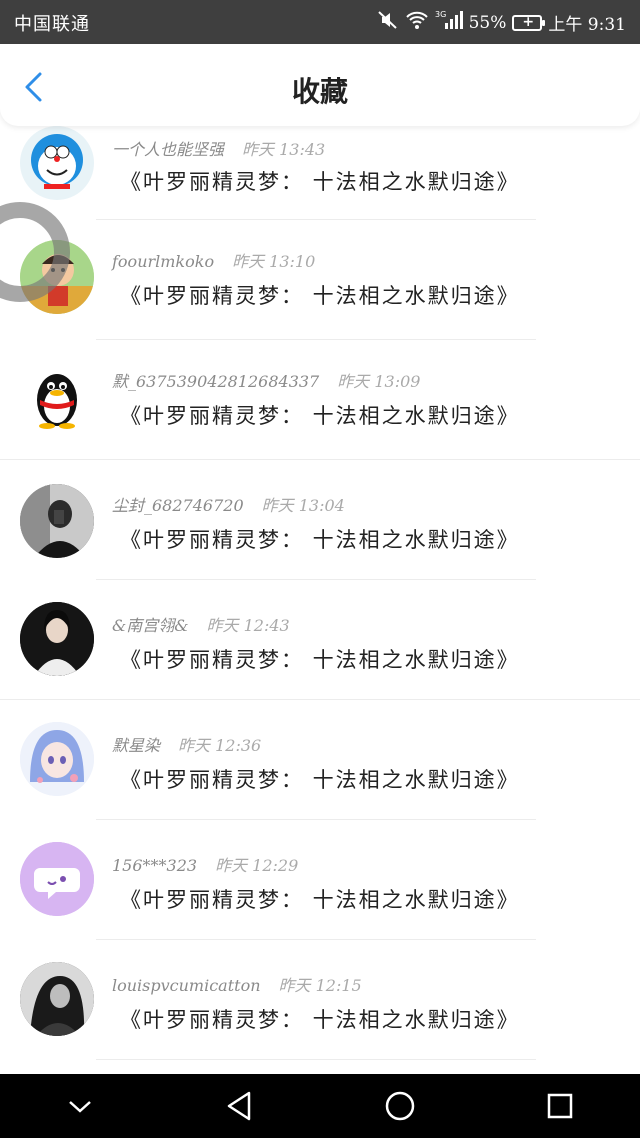 The width and height of the screenshot is (640, 1138). Describe the element at coordinates (316, 1059) in the screenshot. I see `divider` at that location.